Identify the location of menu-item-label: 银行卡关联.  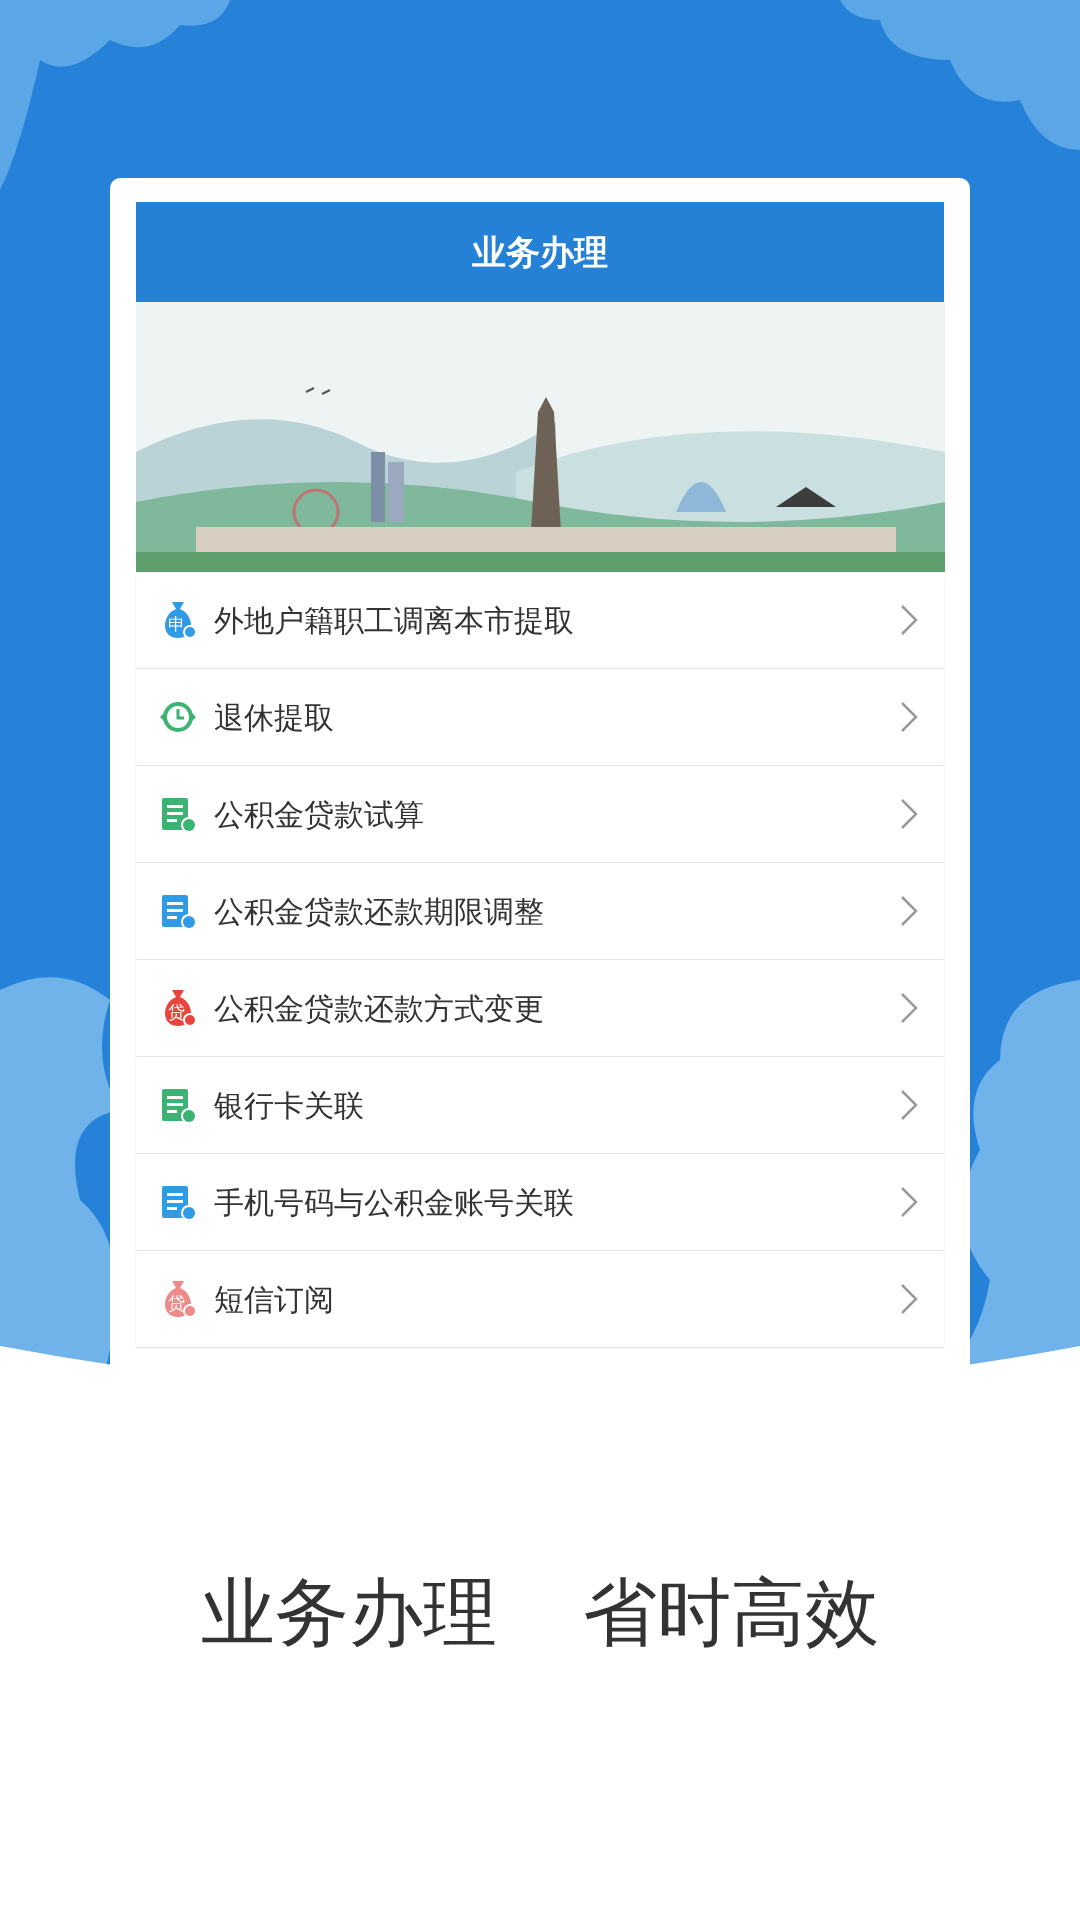
(289, 1105).